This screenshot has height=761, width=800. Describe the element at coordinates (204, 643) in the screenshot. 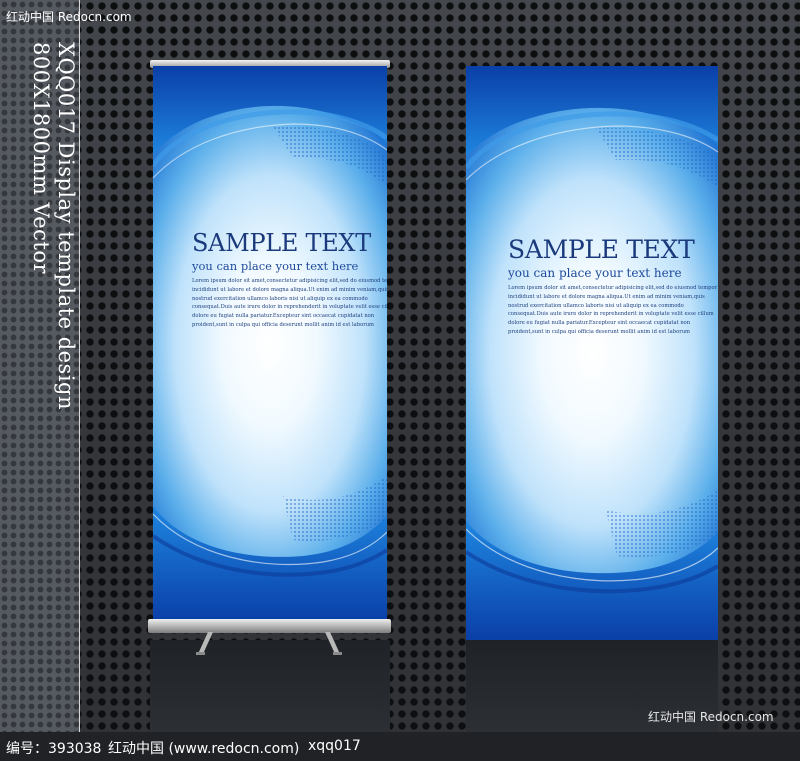

I see `stand-leg-left` at that location.